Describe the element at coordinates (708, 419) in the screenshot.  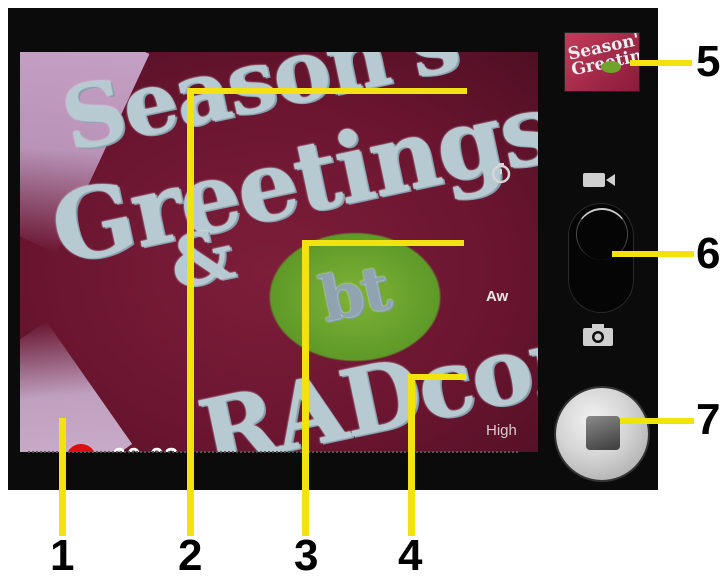
I see `callout-number: 7` at that location.